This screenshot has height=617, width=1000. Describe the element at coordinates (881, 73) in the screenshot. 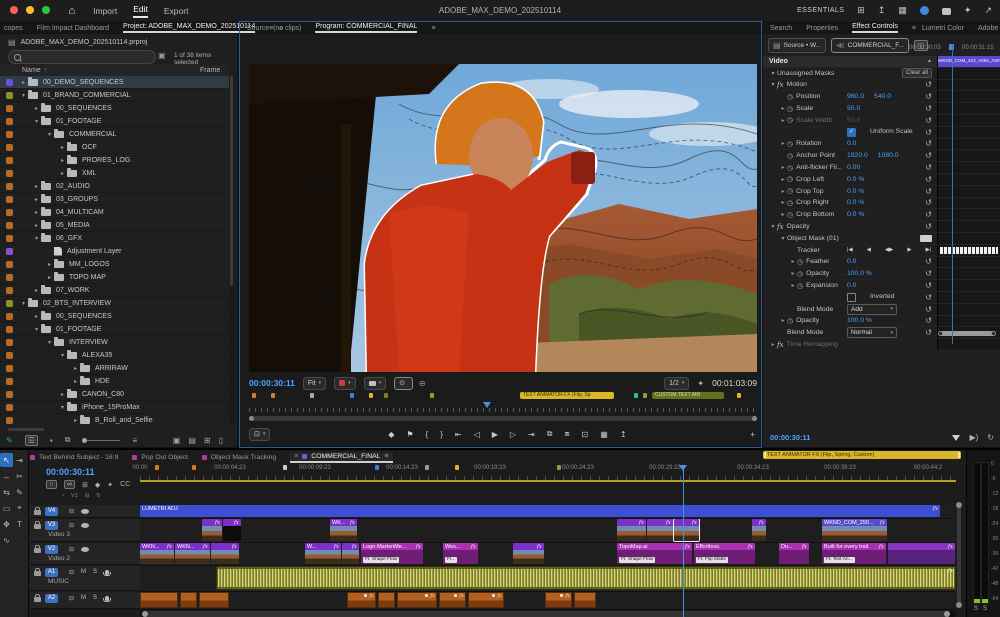

I see `effect-row: ▾ Unassigned Masks Clear all` at that location.